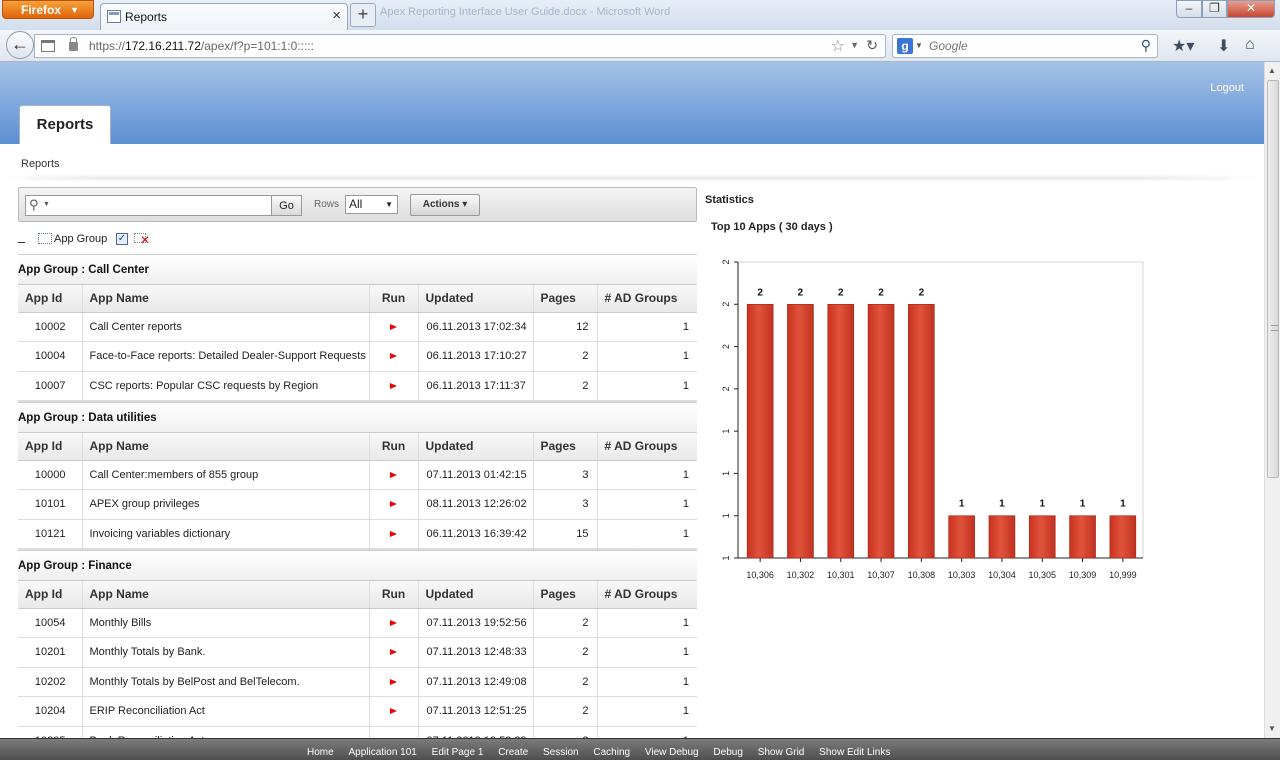 The image size is (1280, 760). What do you see at coordinates (48, 46) in the screenshot?
I see `library-icon` at bounding box center [48, 46].